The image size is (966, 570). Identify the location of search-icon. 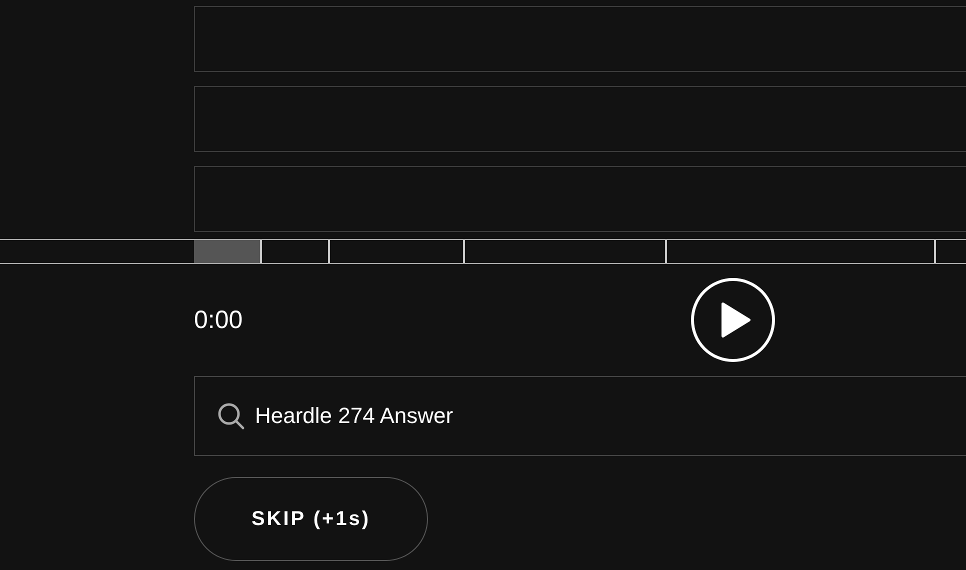
(231, 416).